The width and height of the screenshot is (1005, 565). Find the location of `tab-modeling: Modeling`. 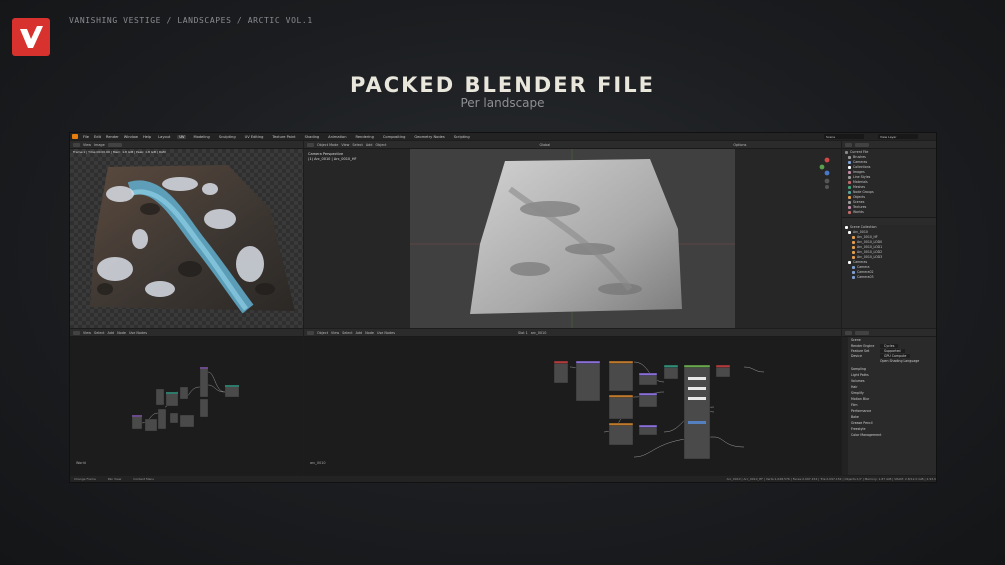

tab-modeling: Modeling is located at coordinates (201, 137).